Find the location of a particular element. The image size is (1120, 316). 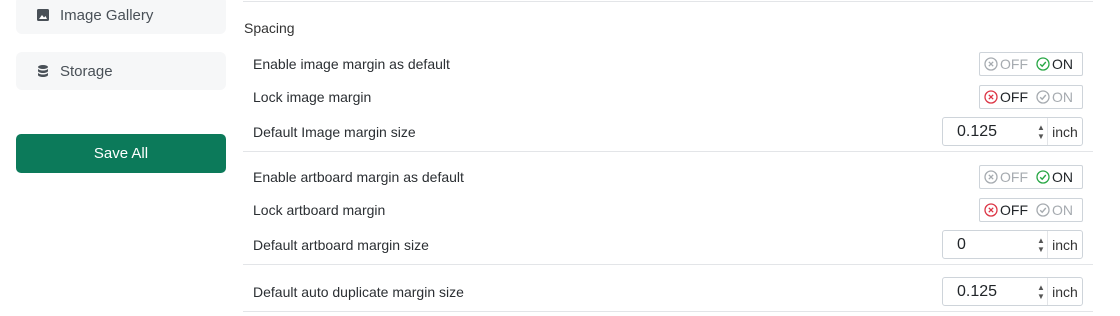

image-margin-default-toggle: OFF ON is located at coordinates (1031, 64).